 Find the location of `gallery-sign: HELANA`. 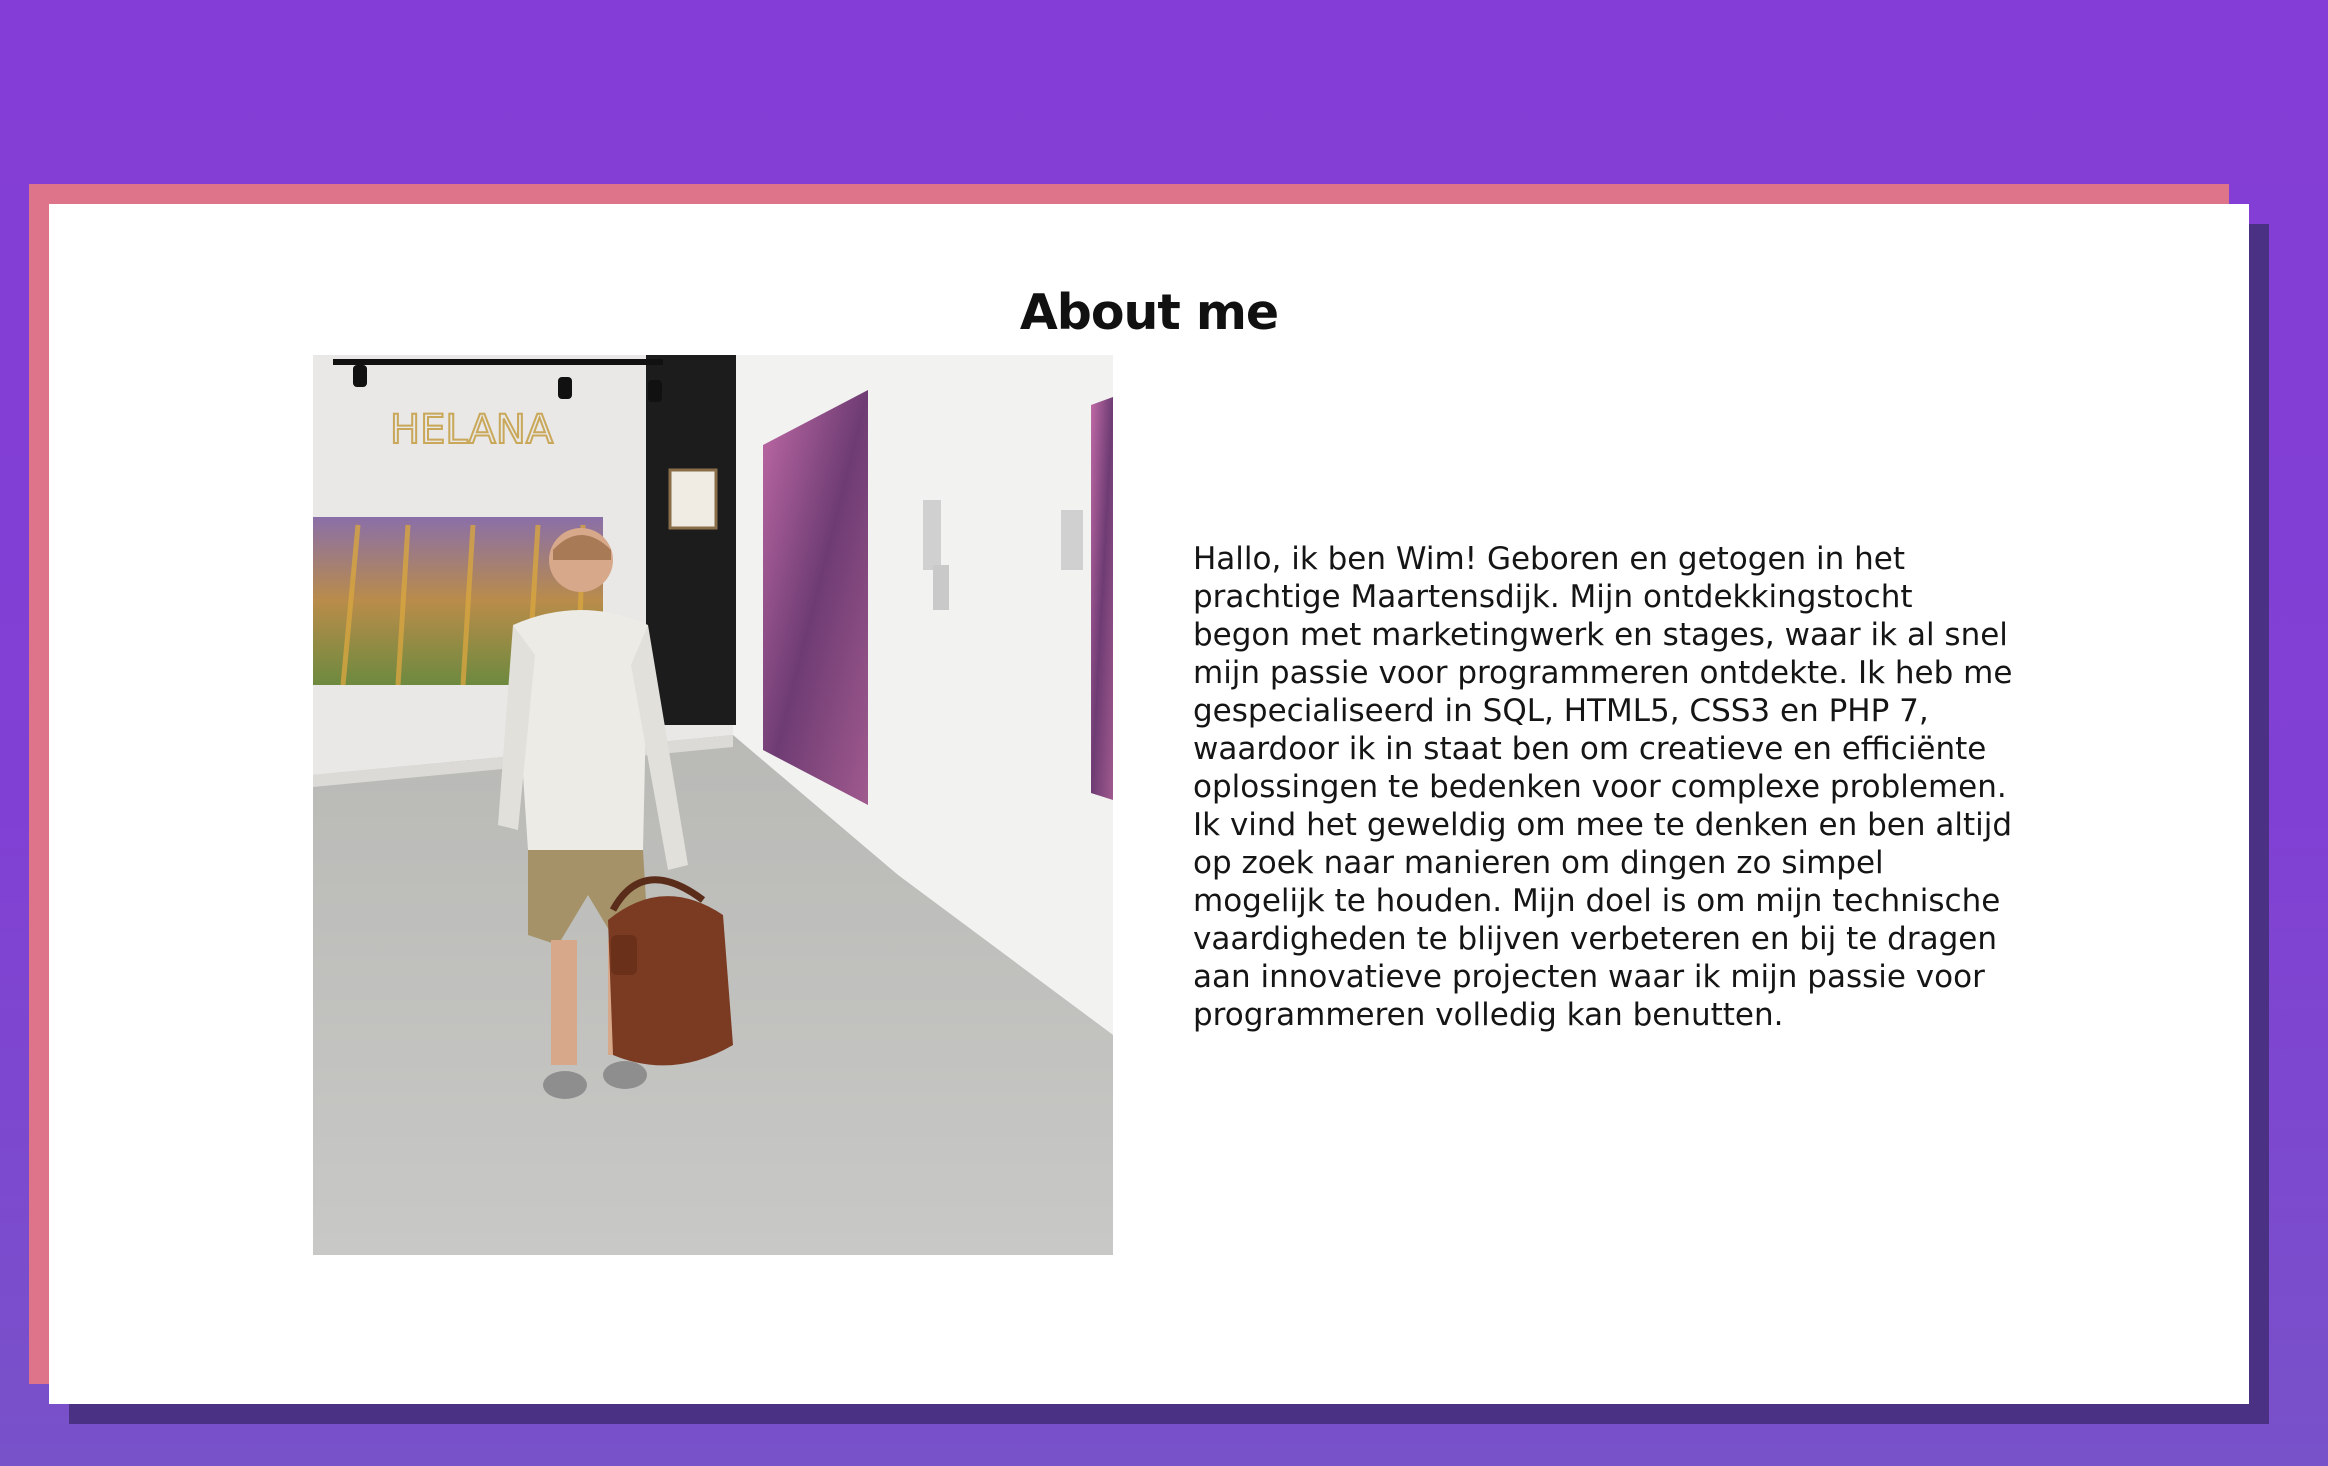

gallery-sign: HELANA is located at coordinates (472, 430).